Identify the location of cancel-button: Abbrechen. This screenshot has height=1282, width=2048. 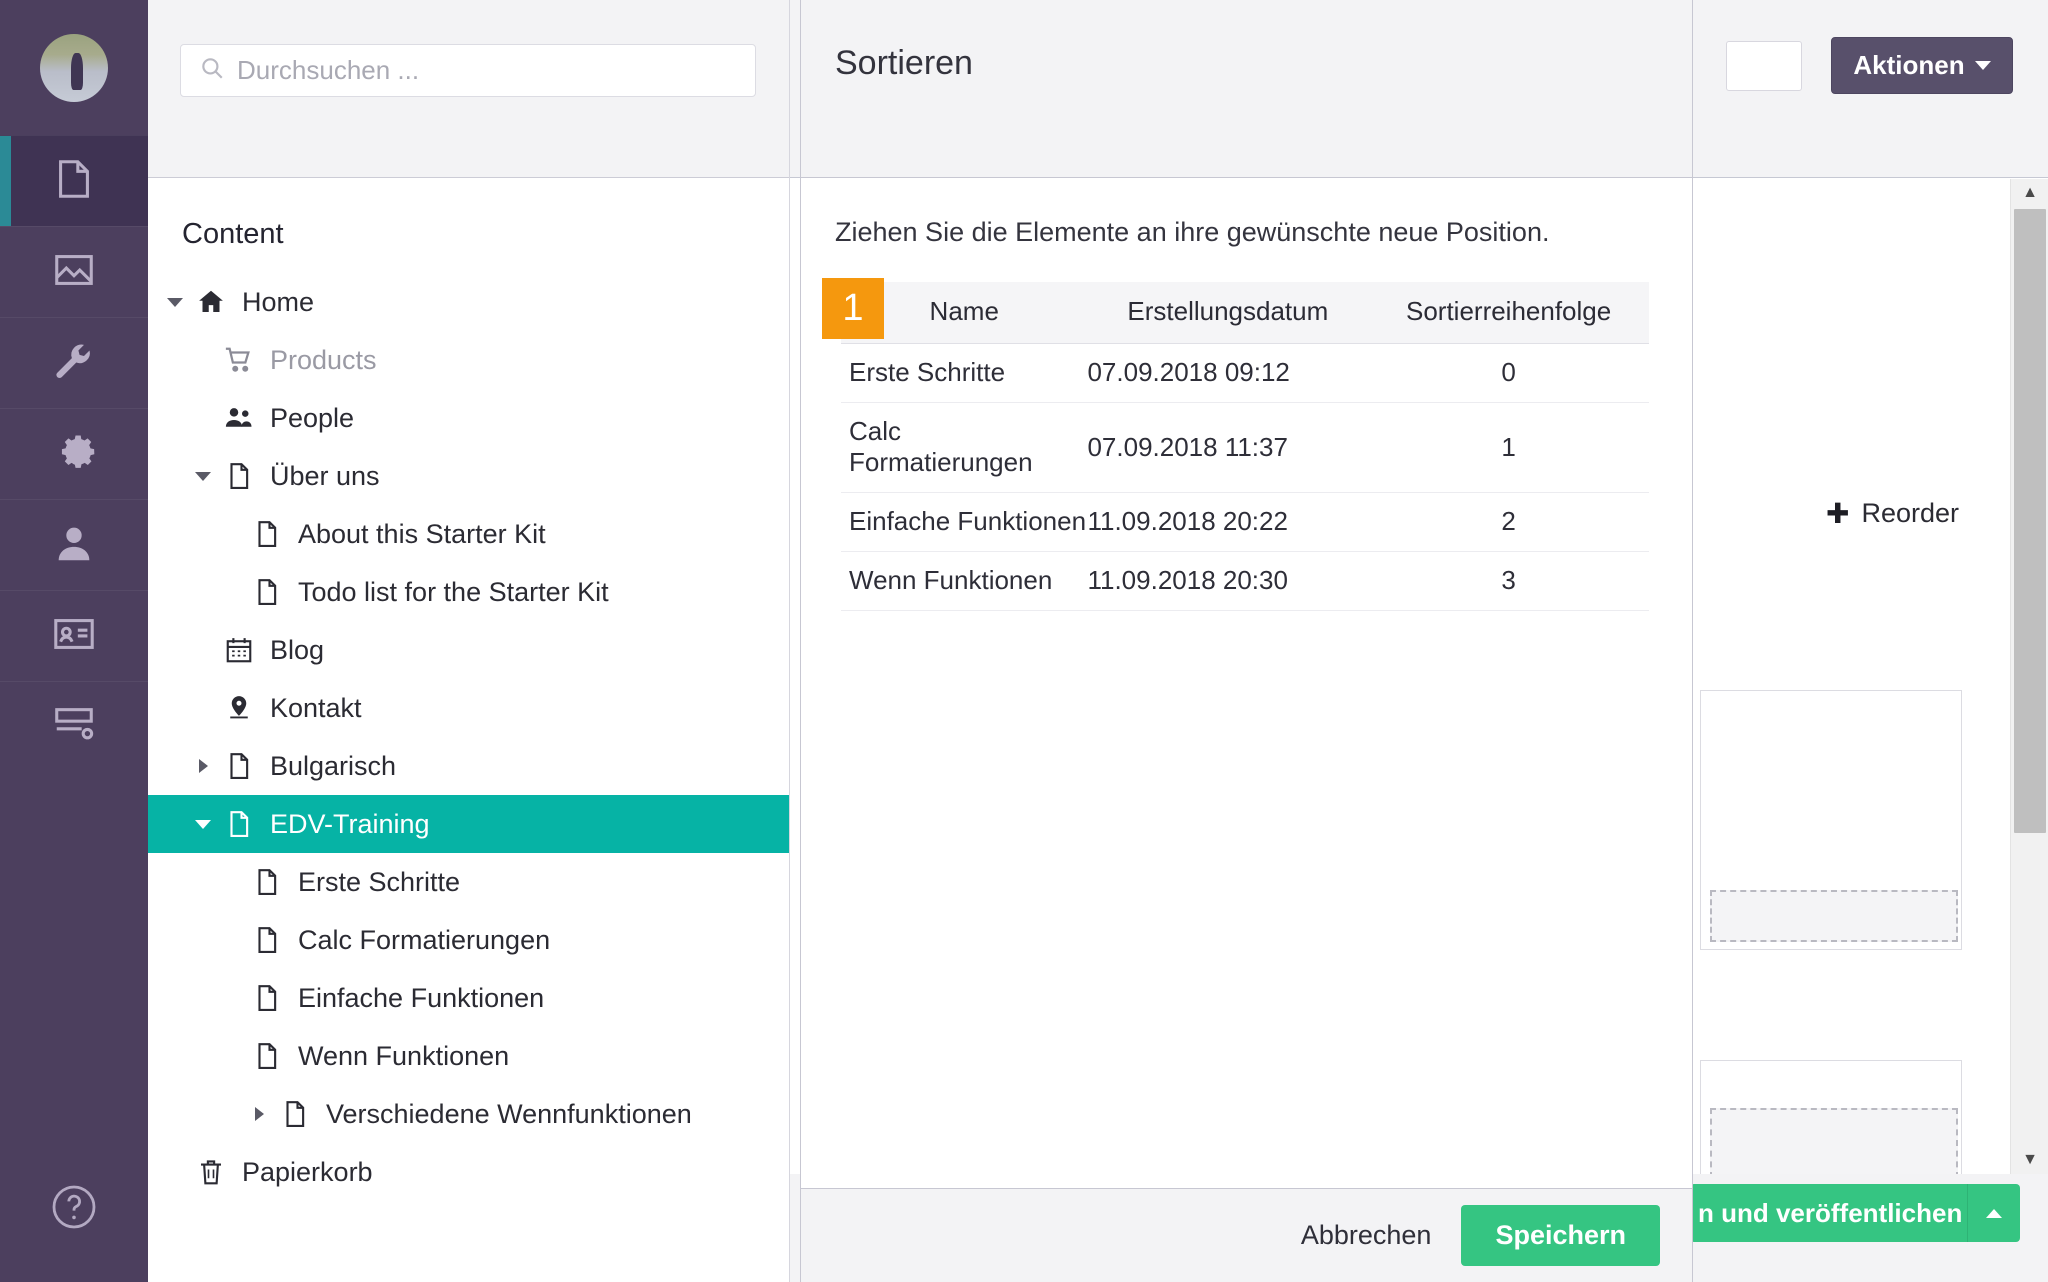
(1366, 1235).